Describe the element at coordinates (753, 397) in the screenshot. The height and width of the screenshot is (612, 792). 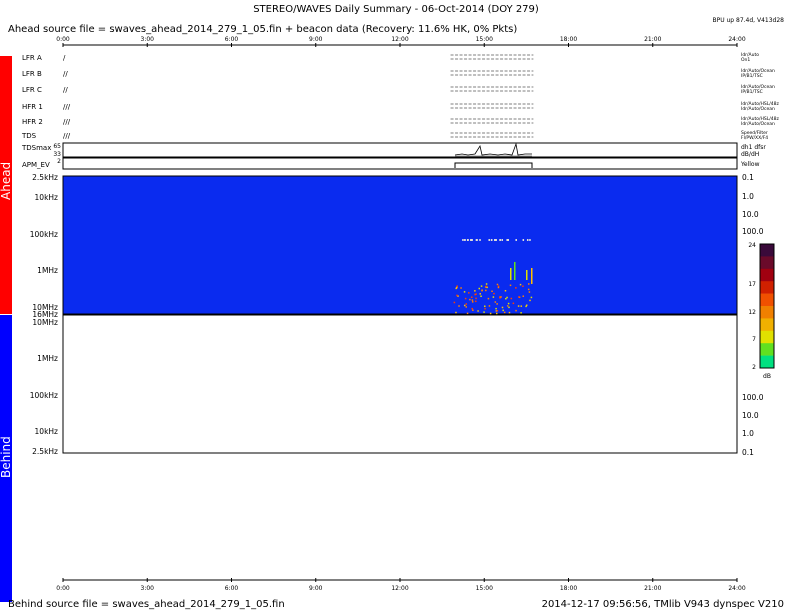
I see `behind-right-100-0: 100.0` at that location.